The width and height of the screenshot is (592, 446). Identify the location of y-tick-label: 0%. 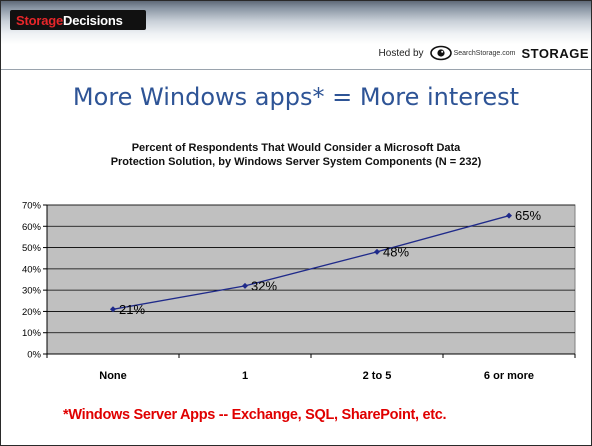
(34, 355).